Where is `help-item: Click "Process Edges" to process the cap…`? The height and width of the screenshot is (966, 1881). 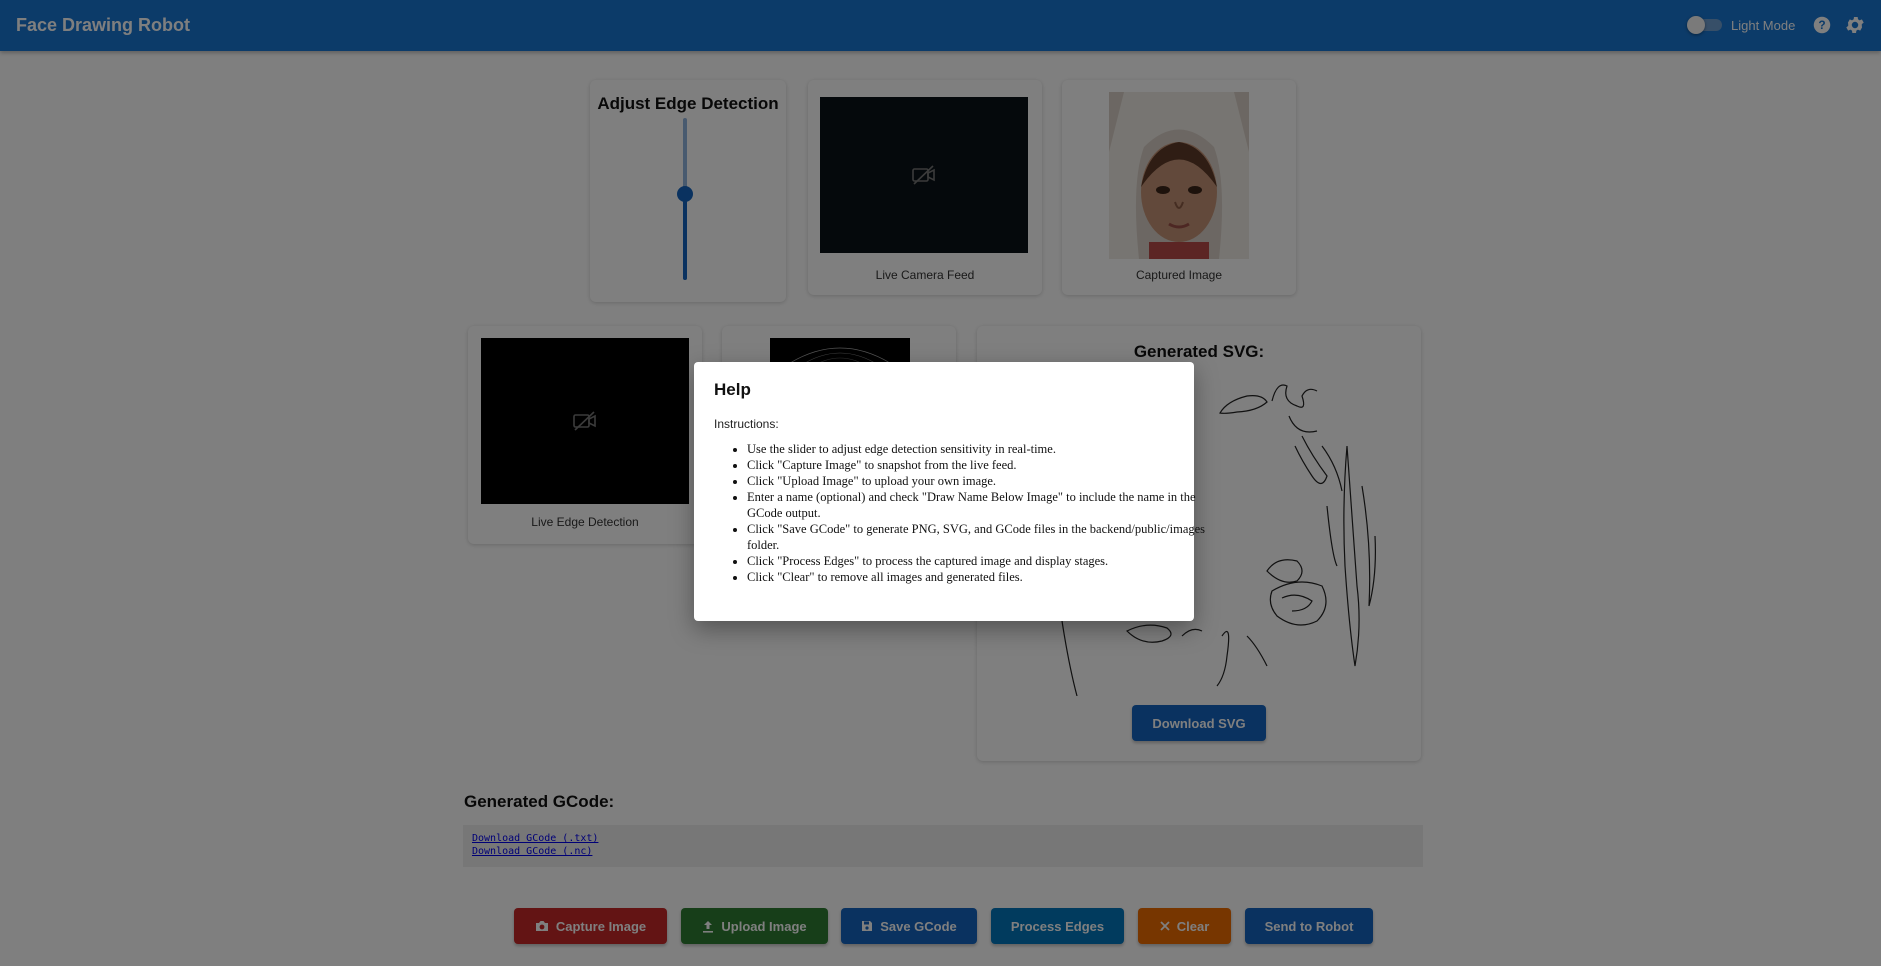 help-item: Click "Process Edges" to process the cap… is located at coordinates (977, 561).